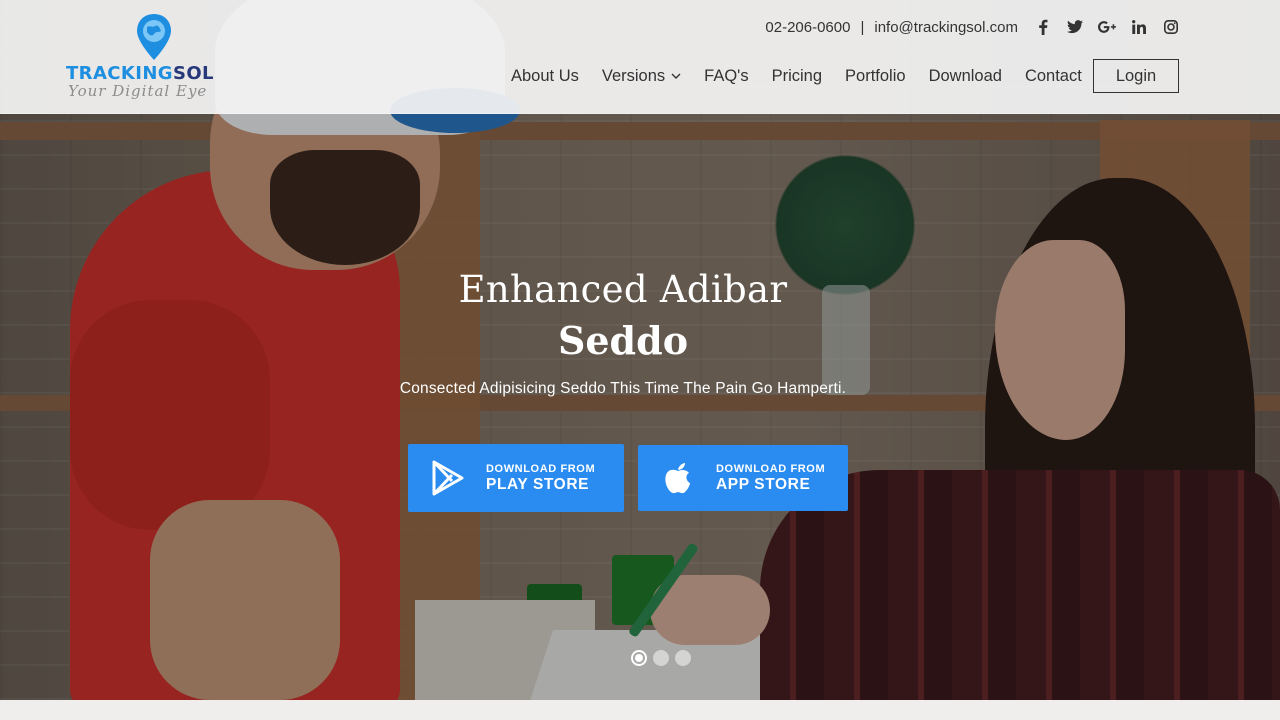 The width and height of the screenshot is (1280, 720). Describe the element at coordinates (807, 27) in the screenshot. I see `phone-number: 02-206-0600` at that location.